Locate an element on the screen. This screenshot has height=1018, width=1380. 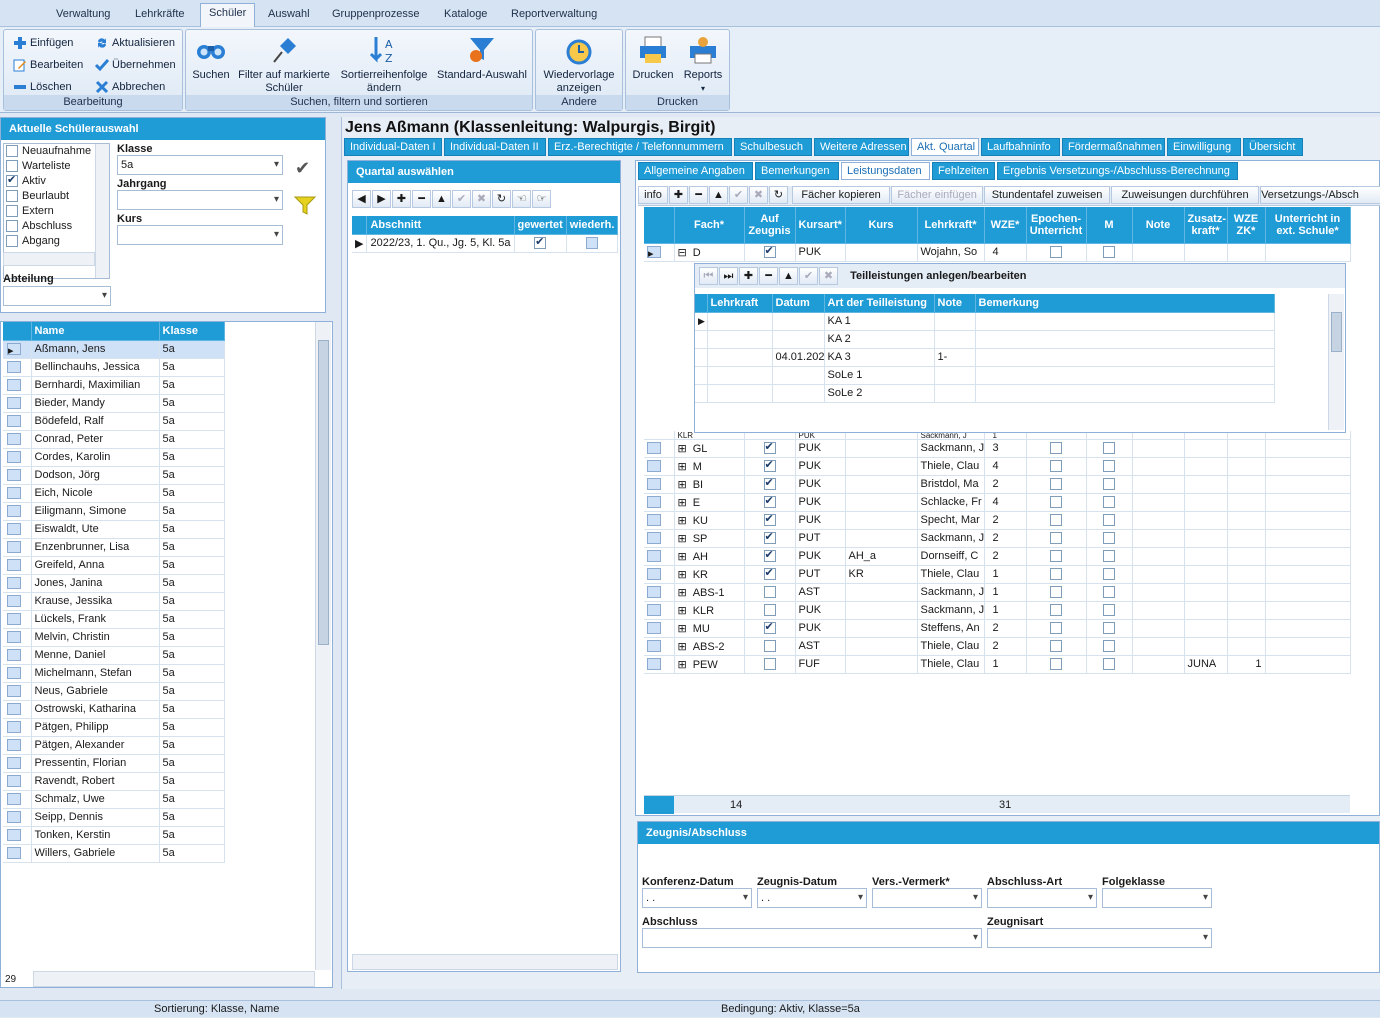
leist-col-header: Kursart* is located at coordinates (820, 225).